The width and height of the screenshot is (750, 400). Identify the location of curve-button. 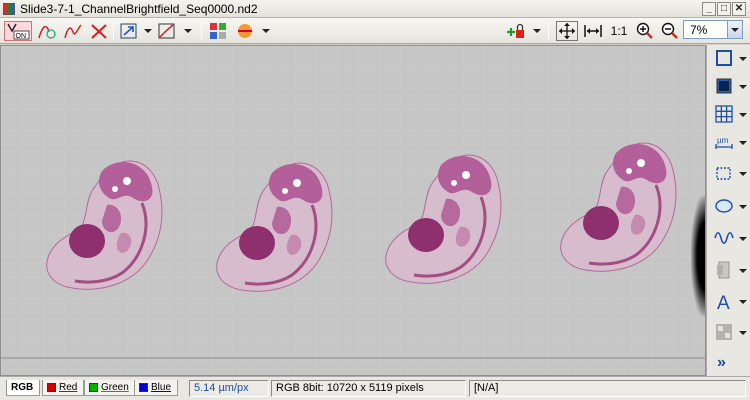
(73, 31).